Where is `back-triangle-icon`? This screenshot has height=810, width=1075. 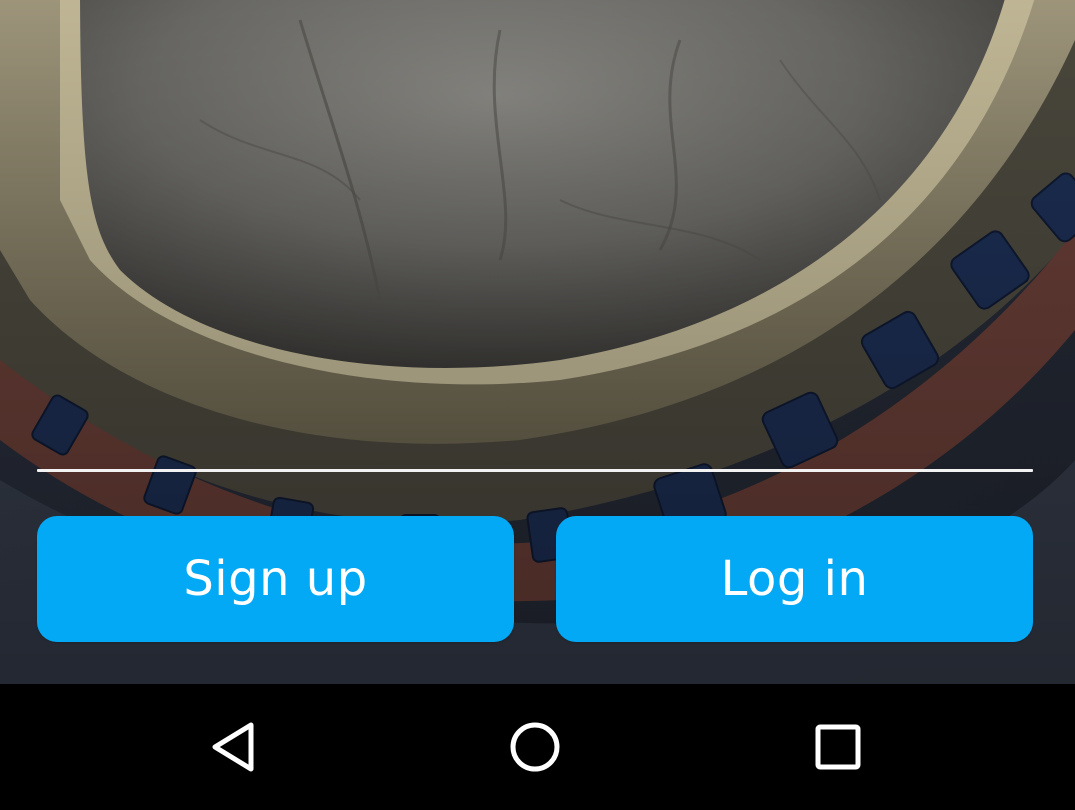 back-triangle-icon is located at coordinates (233, 747).